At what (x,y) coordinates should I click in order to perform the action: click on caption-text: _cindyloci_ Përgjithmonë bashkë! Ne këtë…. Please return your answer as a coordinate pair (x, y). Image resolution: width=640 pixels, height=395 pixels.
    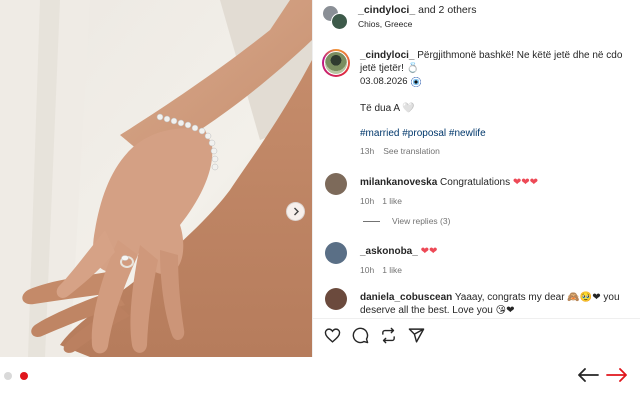
    Looking at the image, I should click on (496, 62).